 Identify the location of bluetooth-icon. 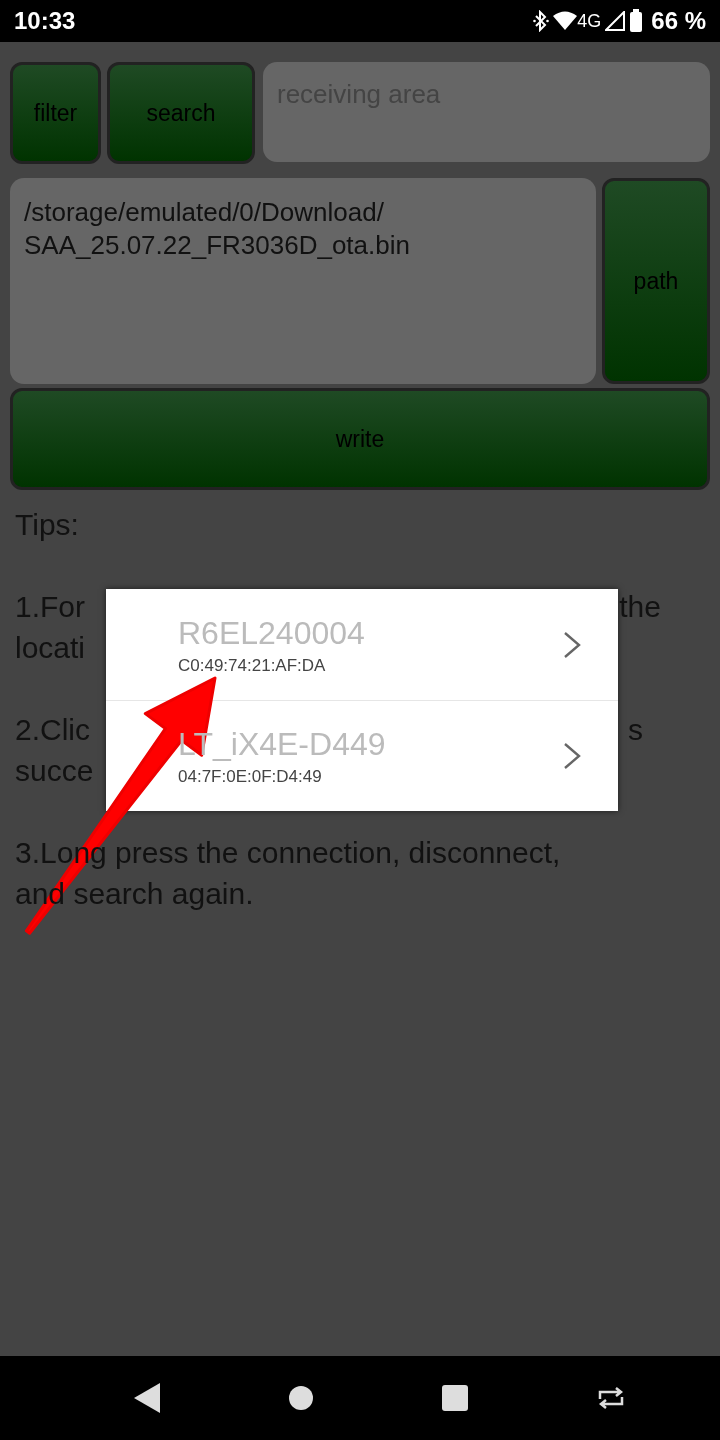
(541, 21).